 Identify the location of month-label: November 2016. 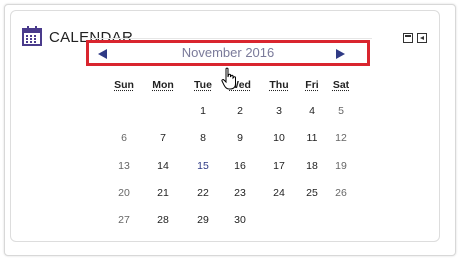
(228, 53).